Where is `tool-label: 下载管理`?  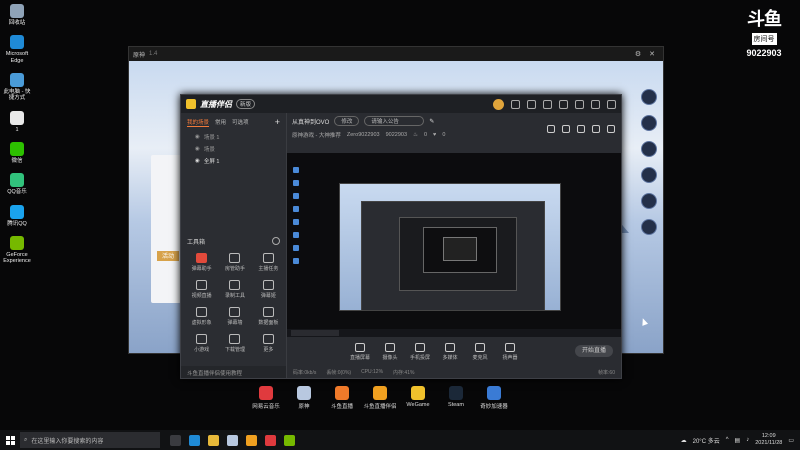
tool-label: 下载管理 is located at coordinates (234, 350).